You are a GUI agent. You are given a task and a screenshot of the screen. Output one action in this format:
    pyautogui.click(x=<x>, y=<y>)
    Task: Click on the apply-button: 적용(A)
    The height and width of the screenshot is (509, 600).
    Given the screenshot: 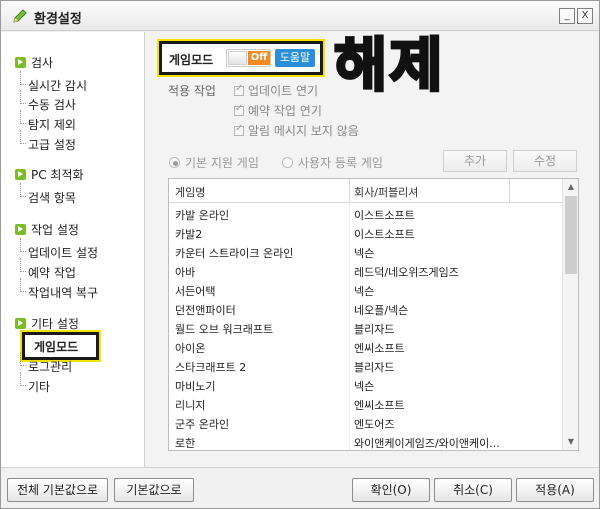 What is the action you would take?
    pyautogui.click(x=555, y=490)
    